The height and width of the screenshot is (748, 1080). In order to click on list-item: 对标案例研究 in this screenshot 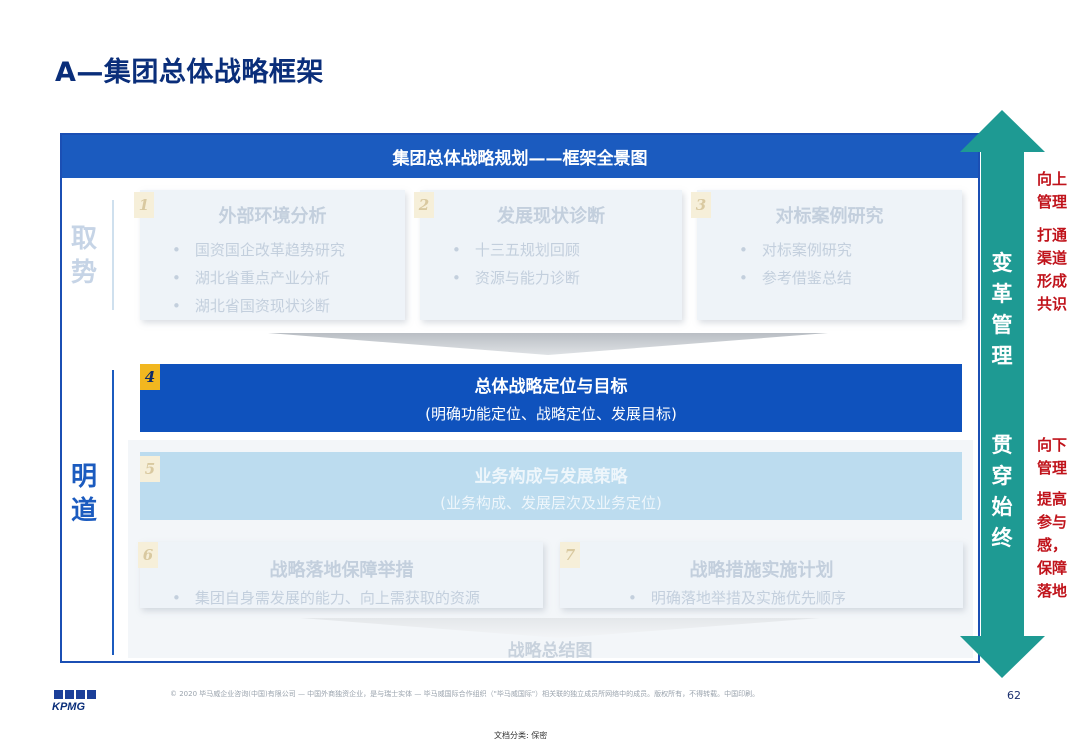, I will do `click(850, 250)`.